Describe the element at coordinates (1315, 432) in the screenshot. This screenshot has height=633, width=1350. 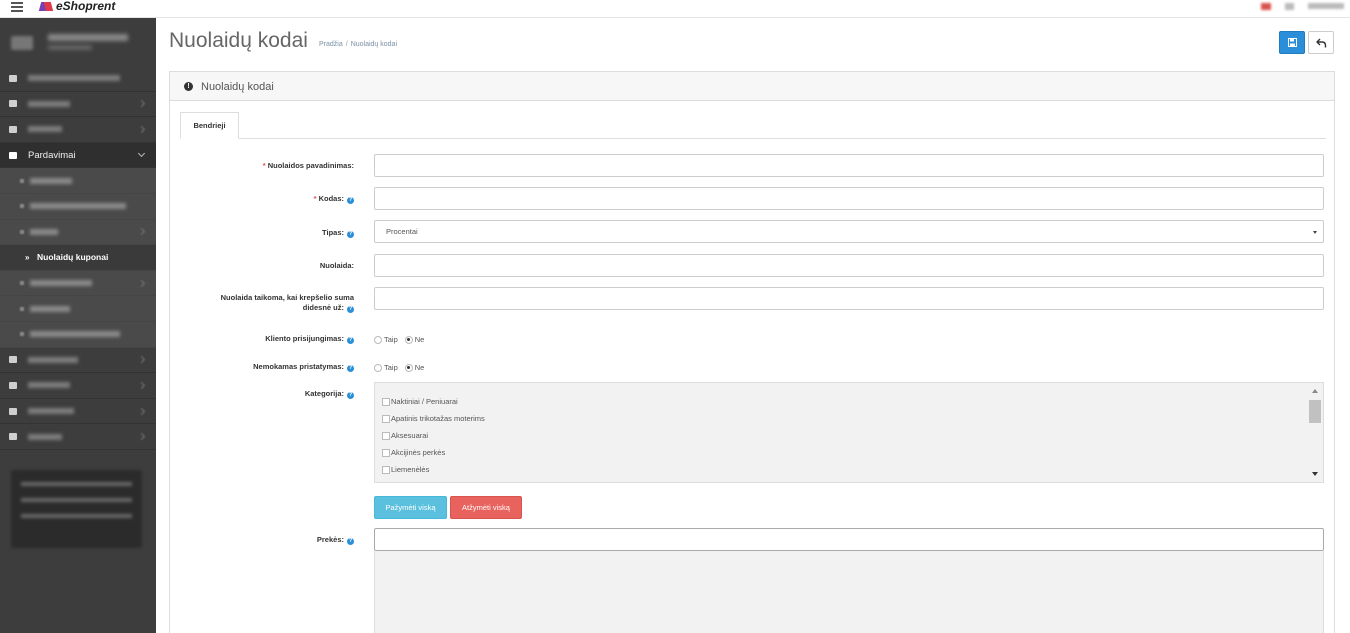
I see `category-scrollbar` at that location.